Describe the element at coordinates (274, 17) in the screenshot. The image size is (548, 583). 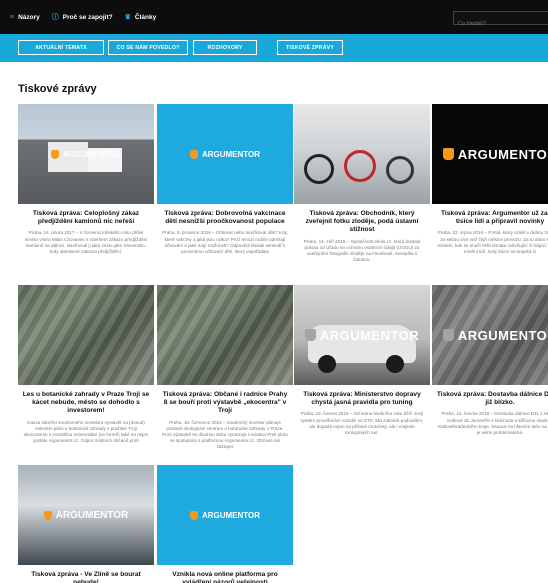
I see `top-bar: ≡ Názory ⓘ Proč se zapojit? ♛ Články` at that location.